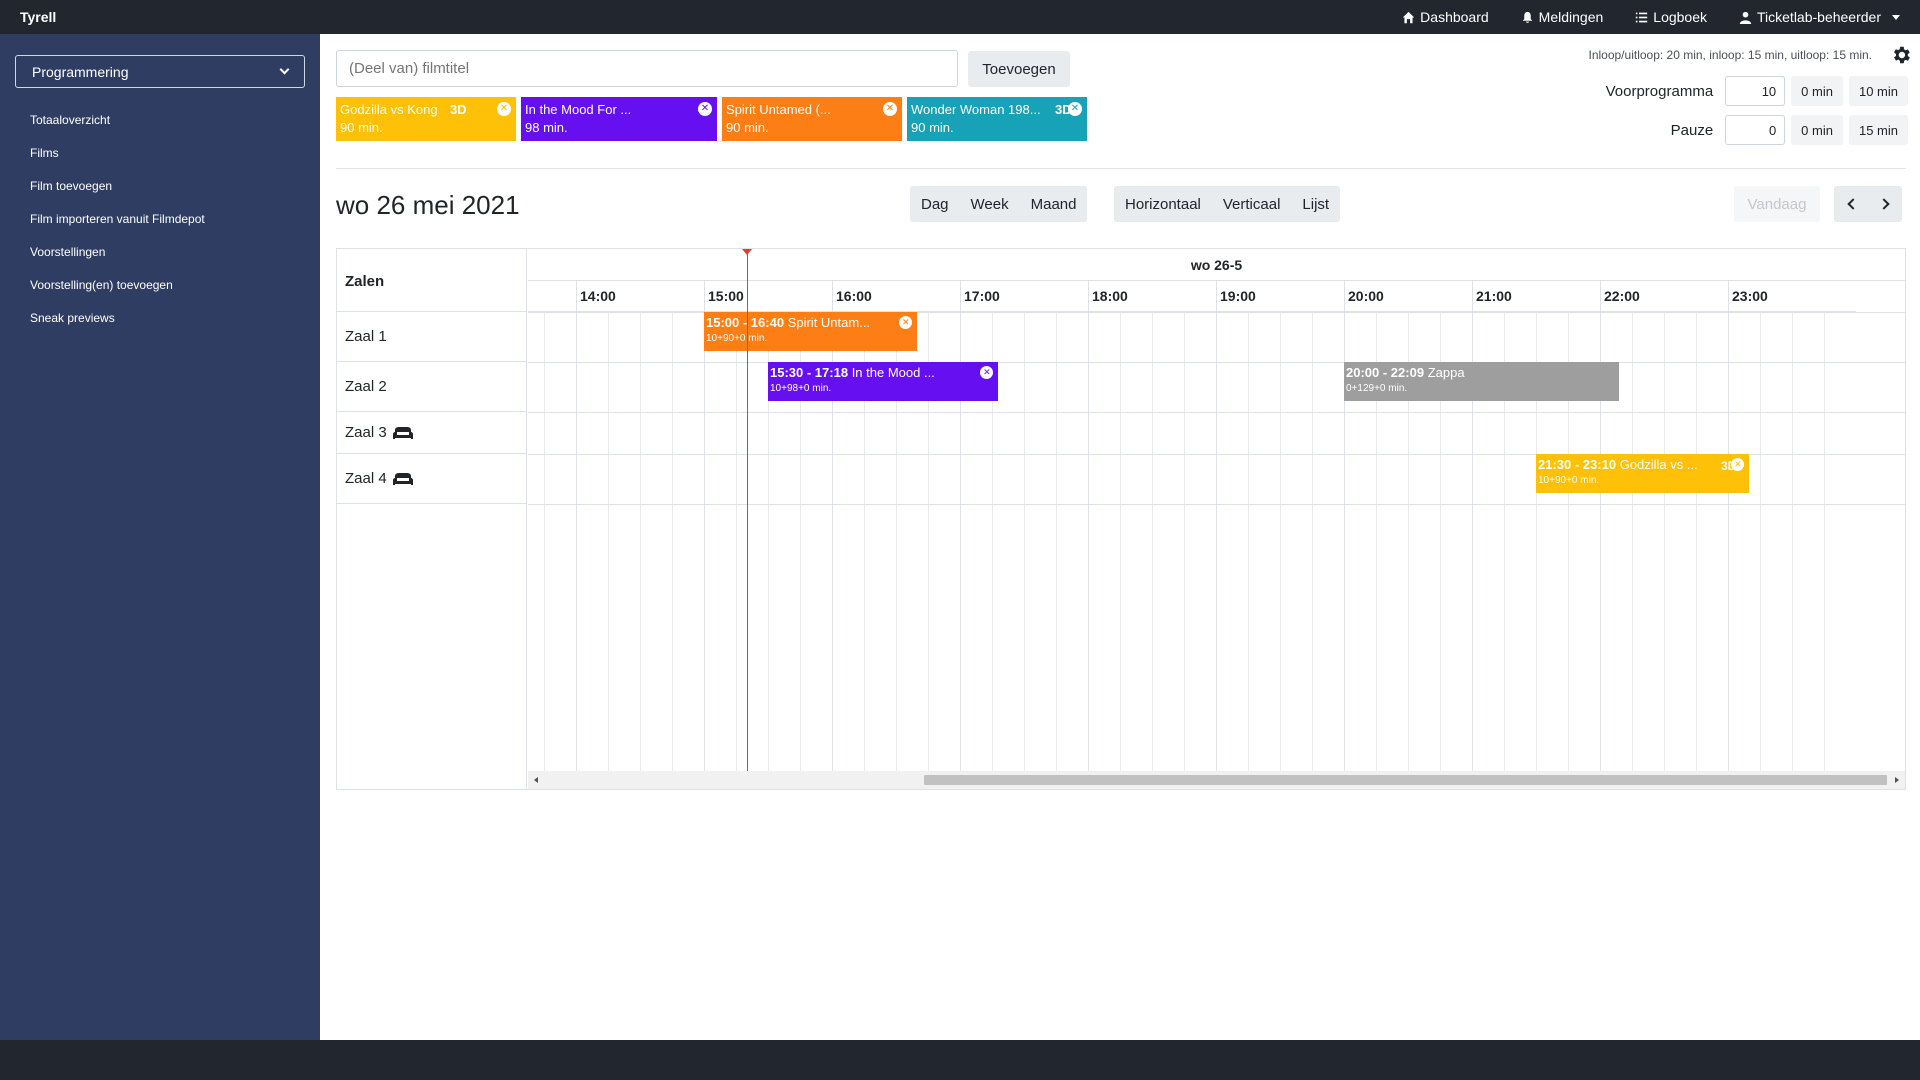  Describe the element at coordinates (1777, 204) in the screenshot. I see `today-button: Vandaag` at that location.